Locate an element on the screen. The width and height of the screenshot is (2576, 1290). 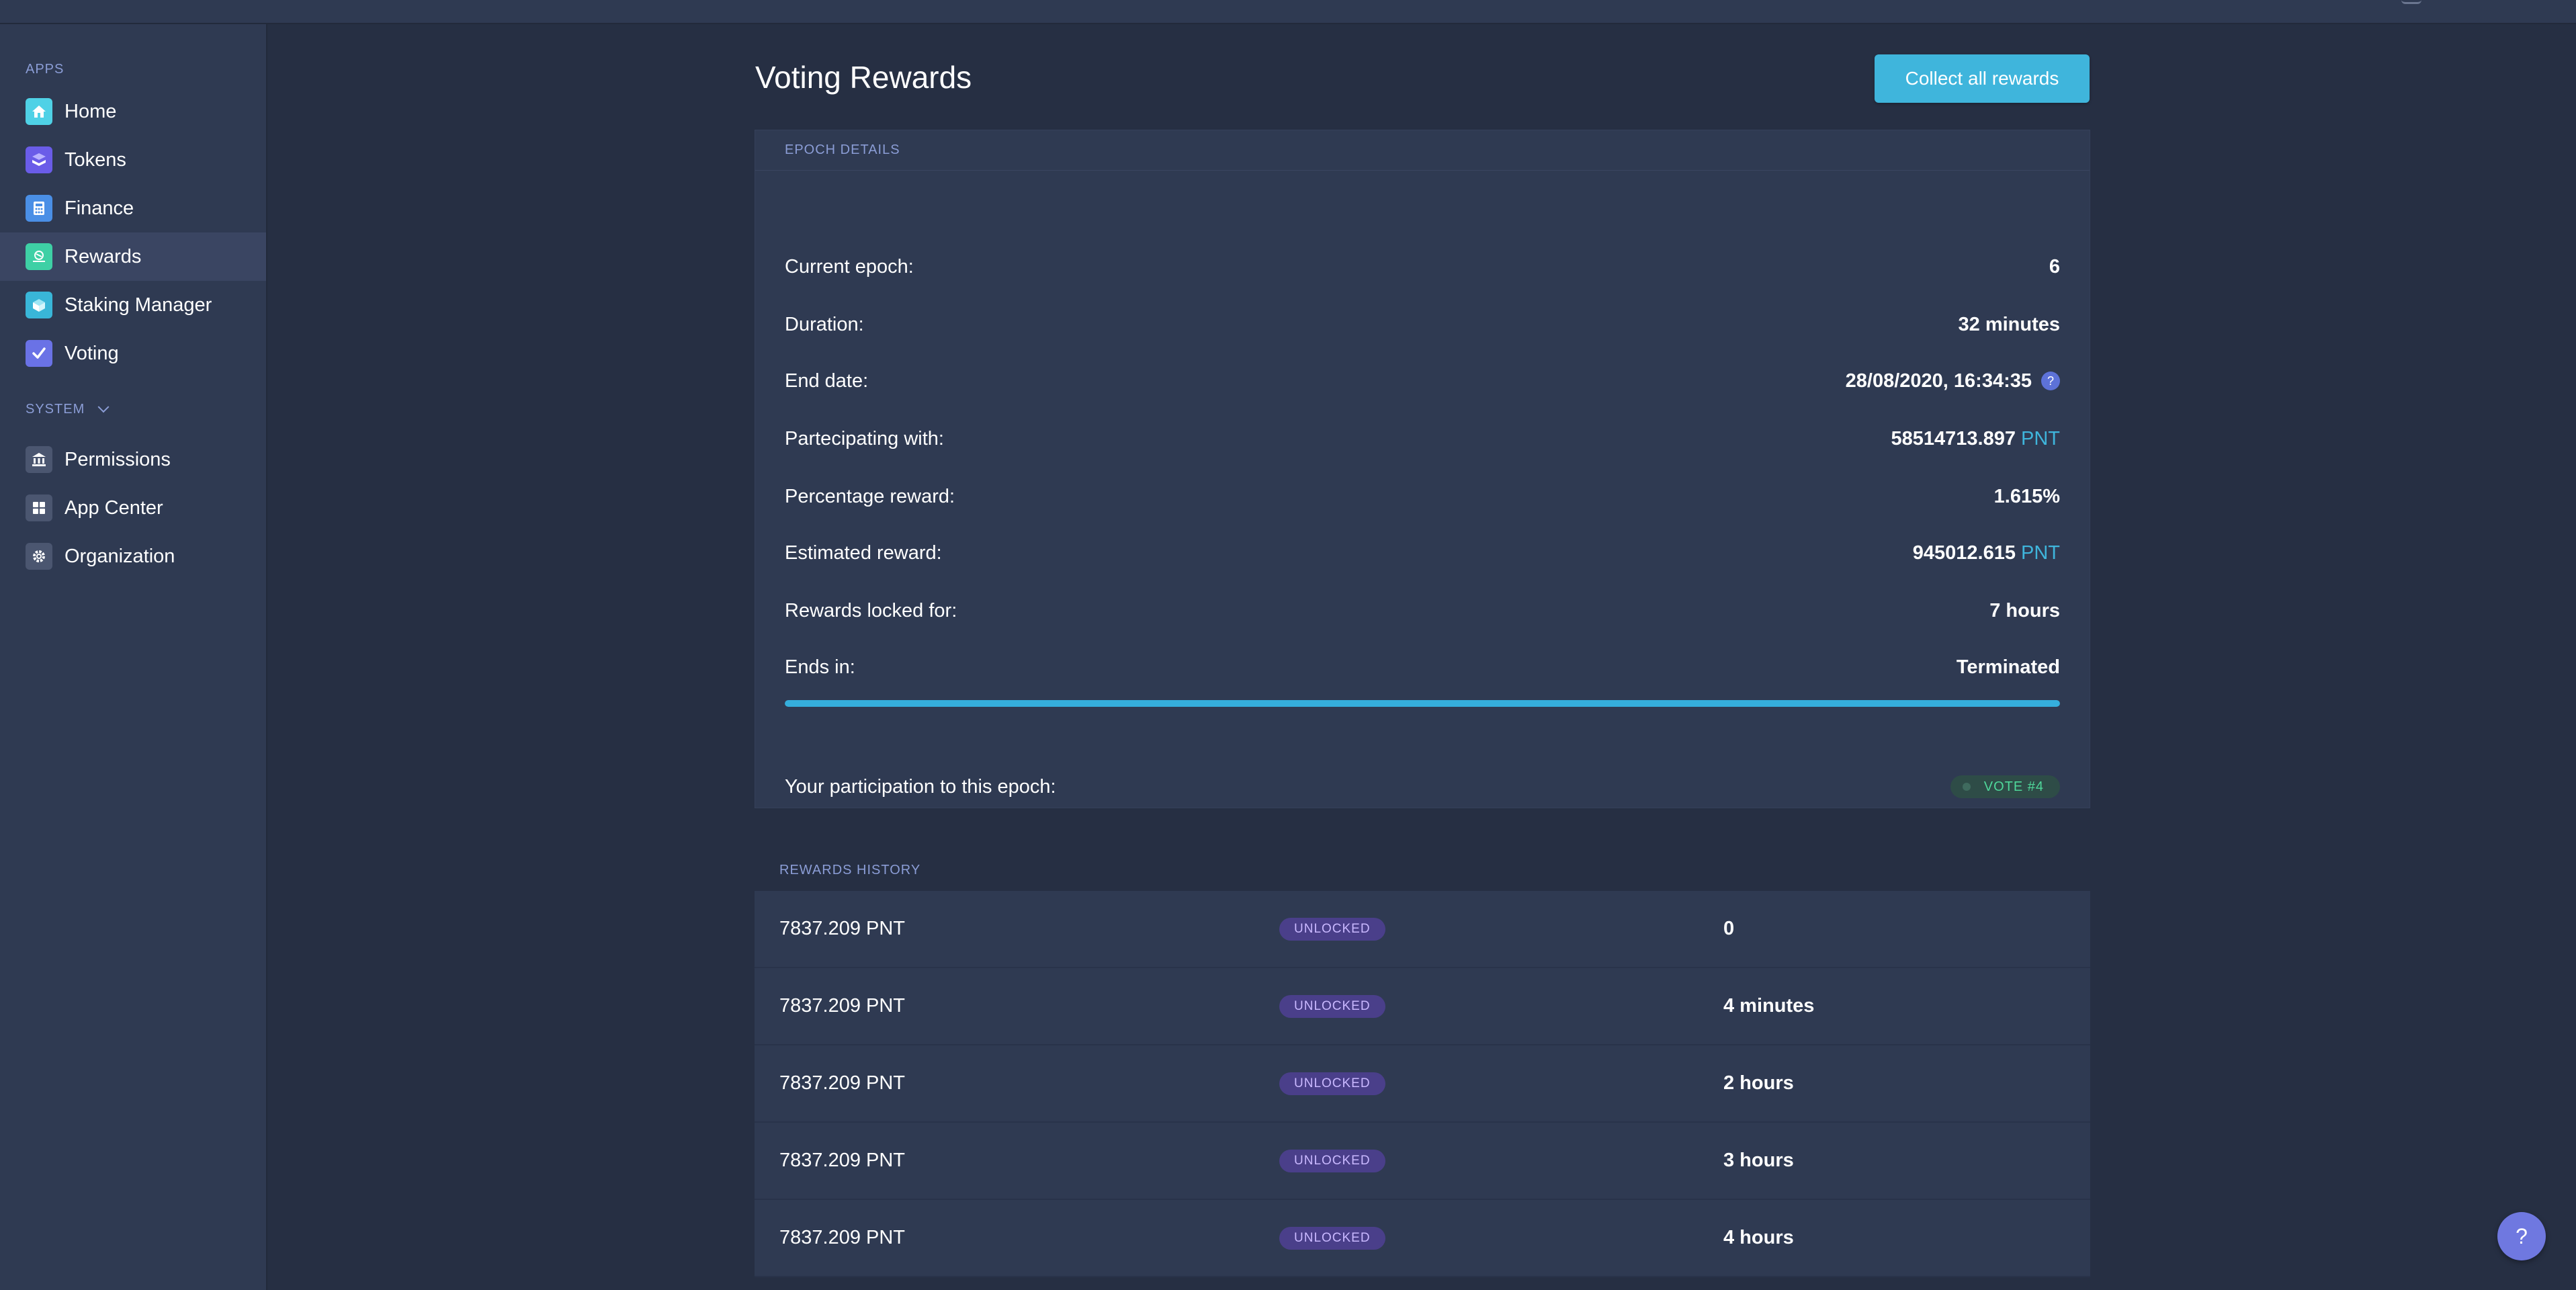
epoch-progress-bar is located at coordinates (1422, 703).